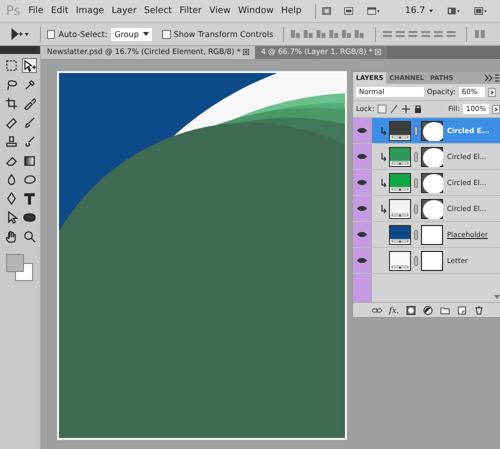 The width and height of the screenshot is (500, 449). What do you see at coordinates (411, 310) in the screenshot?
I see `mask-icon` at bounding box center [411, 310].